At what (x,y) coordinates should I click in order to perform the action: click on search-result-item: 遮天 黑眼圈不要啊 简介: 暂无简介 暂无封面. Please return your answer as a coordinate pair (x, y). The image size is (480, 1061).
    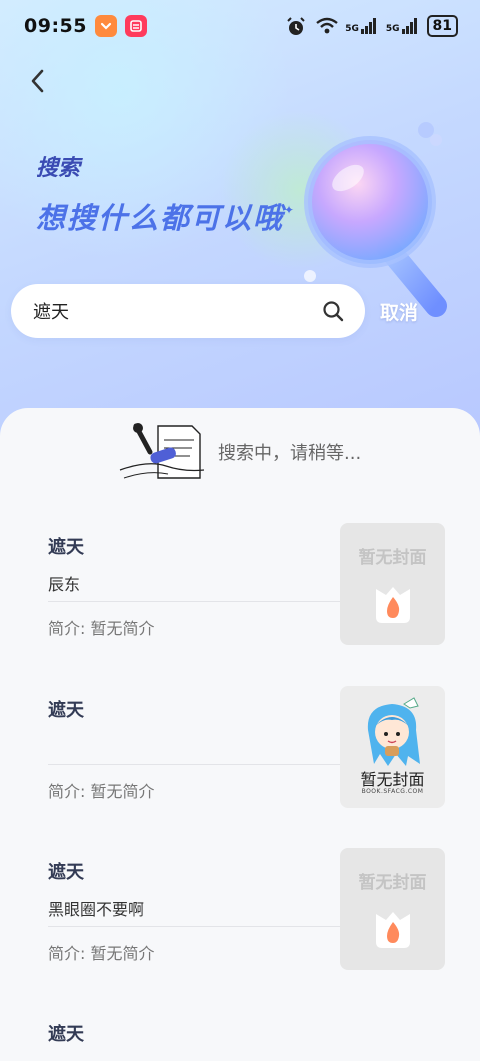
    Looking at the image, I should click on (240, 918).